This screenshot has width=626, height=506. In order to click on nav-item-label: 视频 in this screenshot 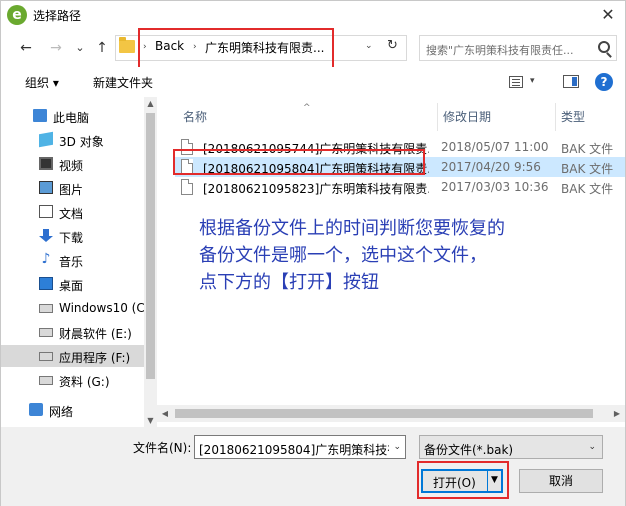, I will do `click(71, 166)`.